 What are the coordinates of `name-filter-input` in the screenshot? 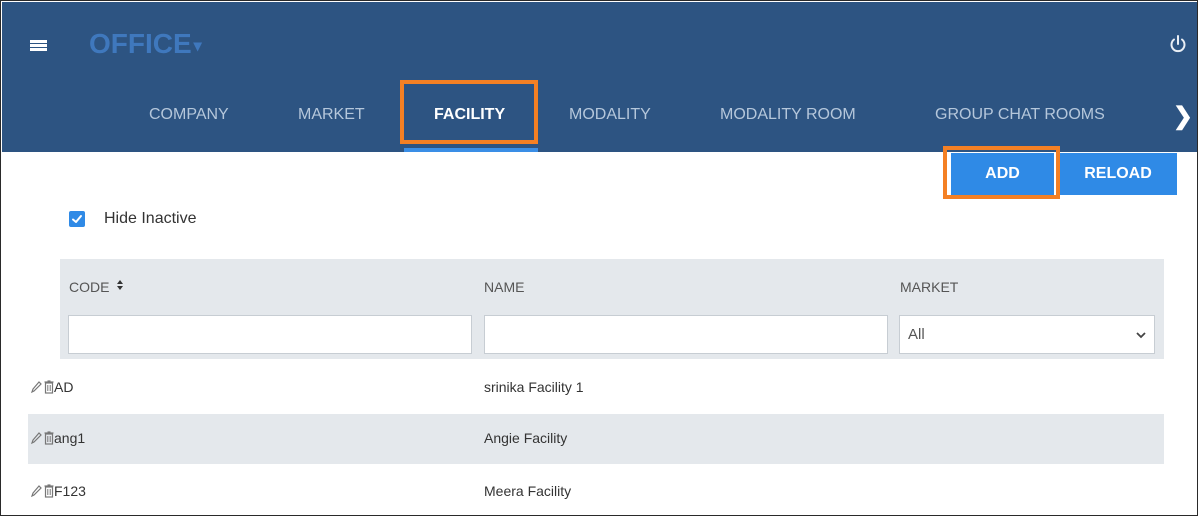 It's located at (686, 334).